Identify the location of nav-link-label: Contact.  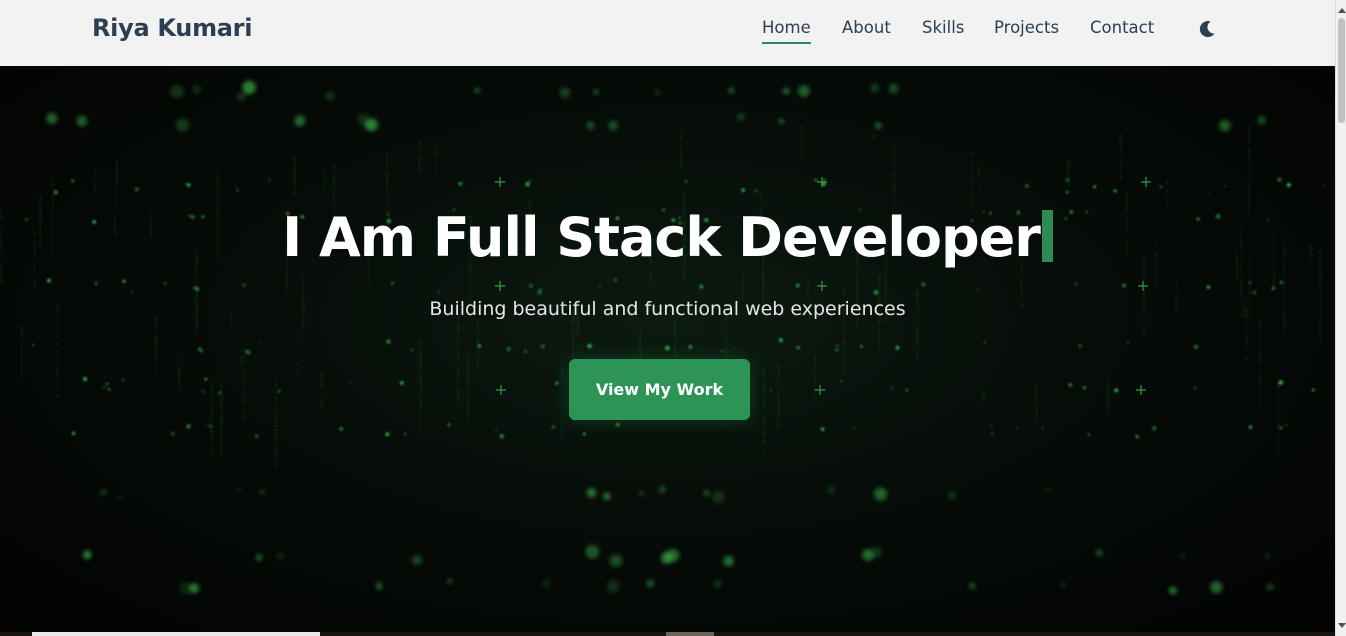
(1122, 27).